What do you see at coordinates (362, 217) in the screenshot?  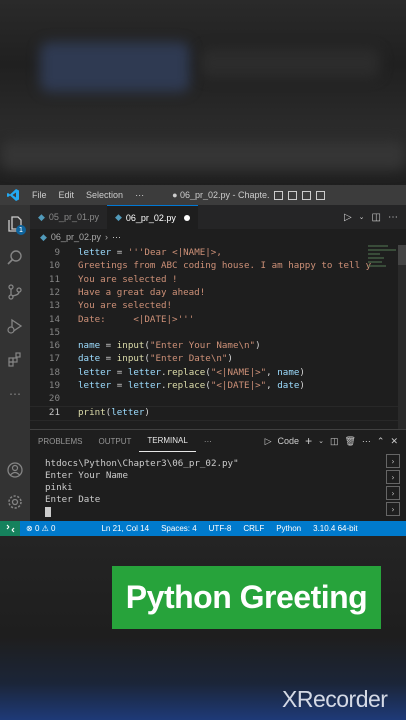 I see `run-dropdown-chevron-icon: ⌄` at bounding box center [362, 217].